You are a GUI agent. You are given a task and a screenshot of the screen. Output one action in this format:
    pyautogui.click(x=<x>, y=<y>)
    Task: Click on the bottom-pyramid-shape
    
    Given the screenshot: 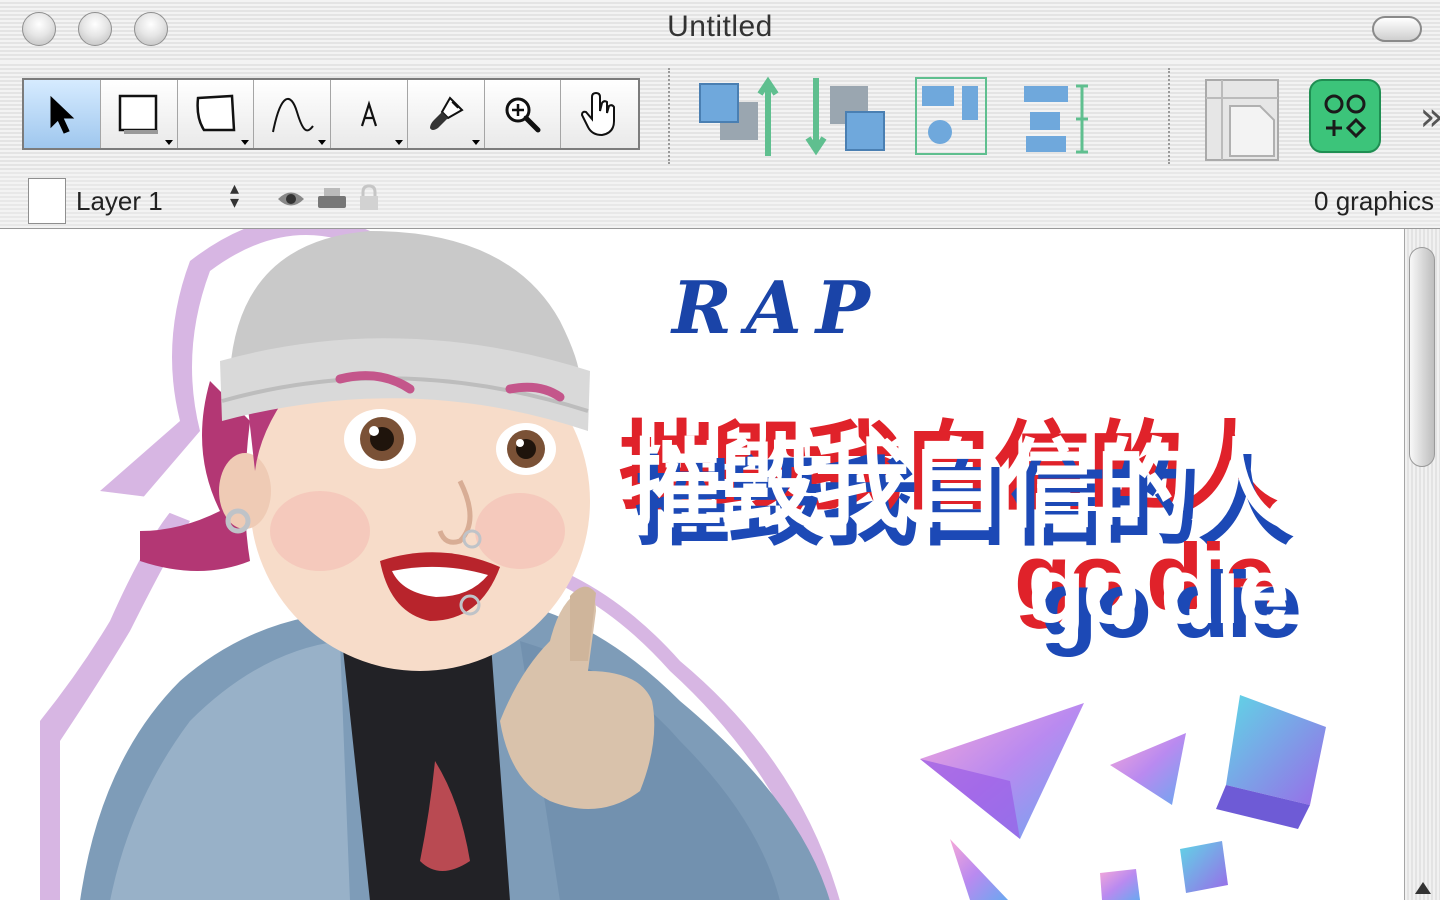 What is the action you would take?
    pyautogui.click(x=979, y=869)
    